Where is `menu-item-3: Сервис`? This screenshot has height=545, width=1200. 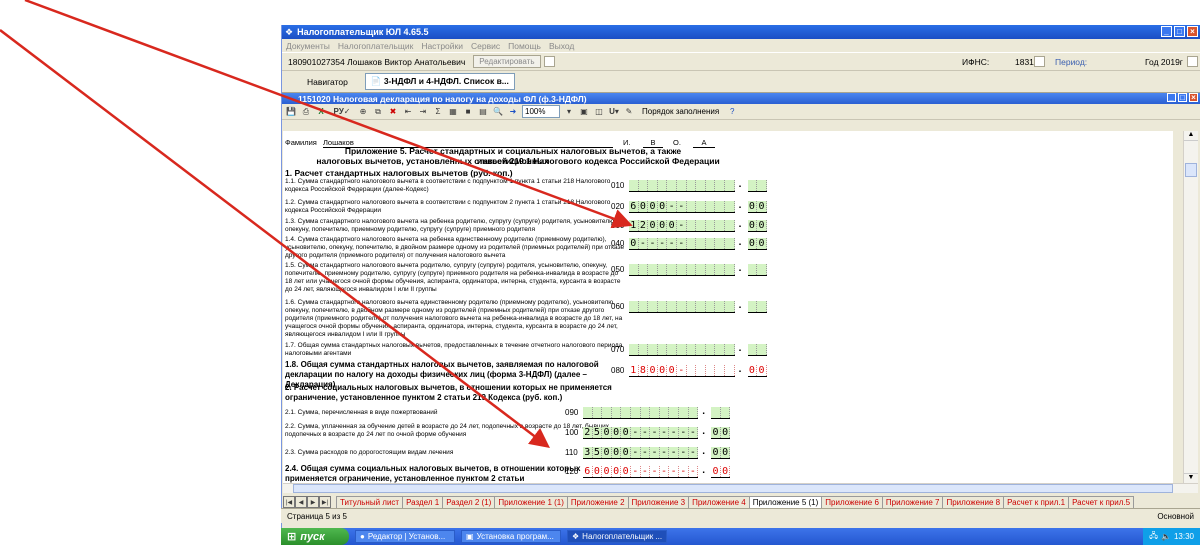
menu-item-3: Сервис is located at coordinates (485, 46).